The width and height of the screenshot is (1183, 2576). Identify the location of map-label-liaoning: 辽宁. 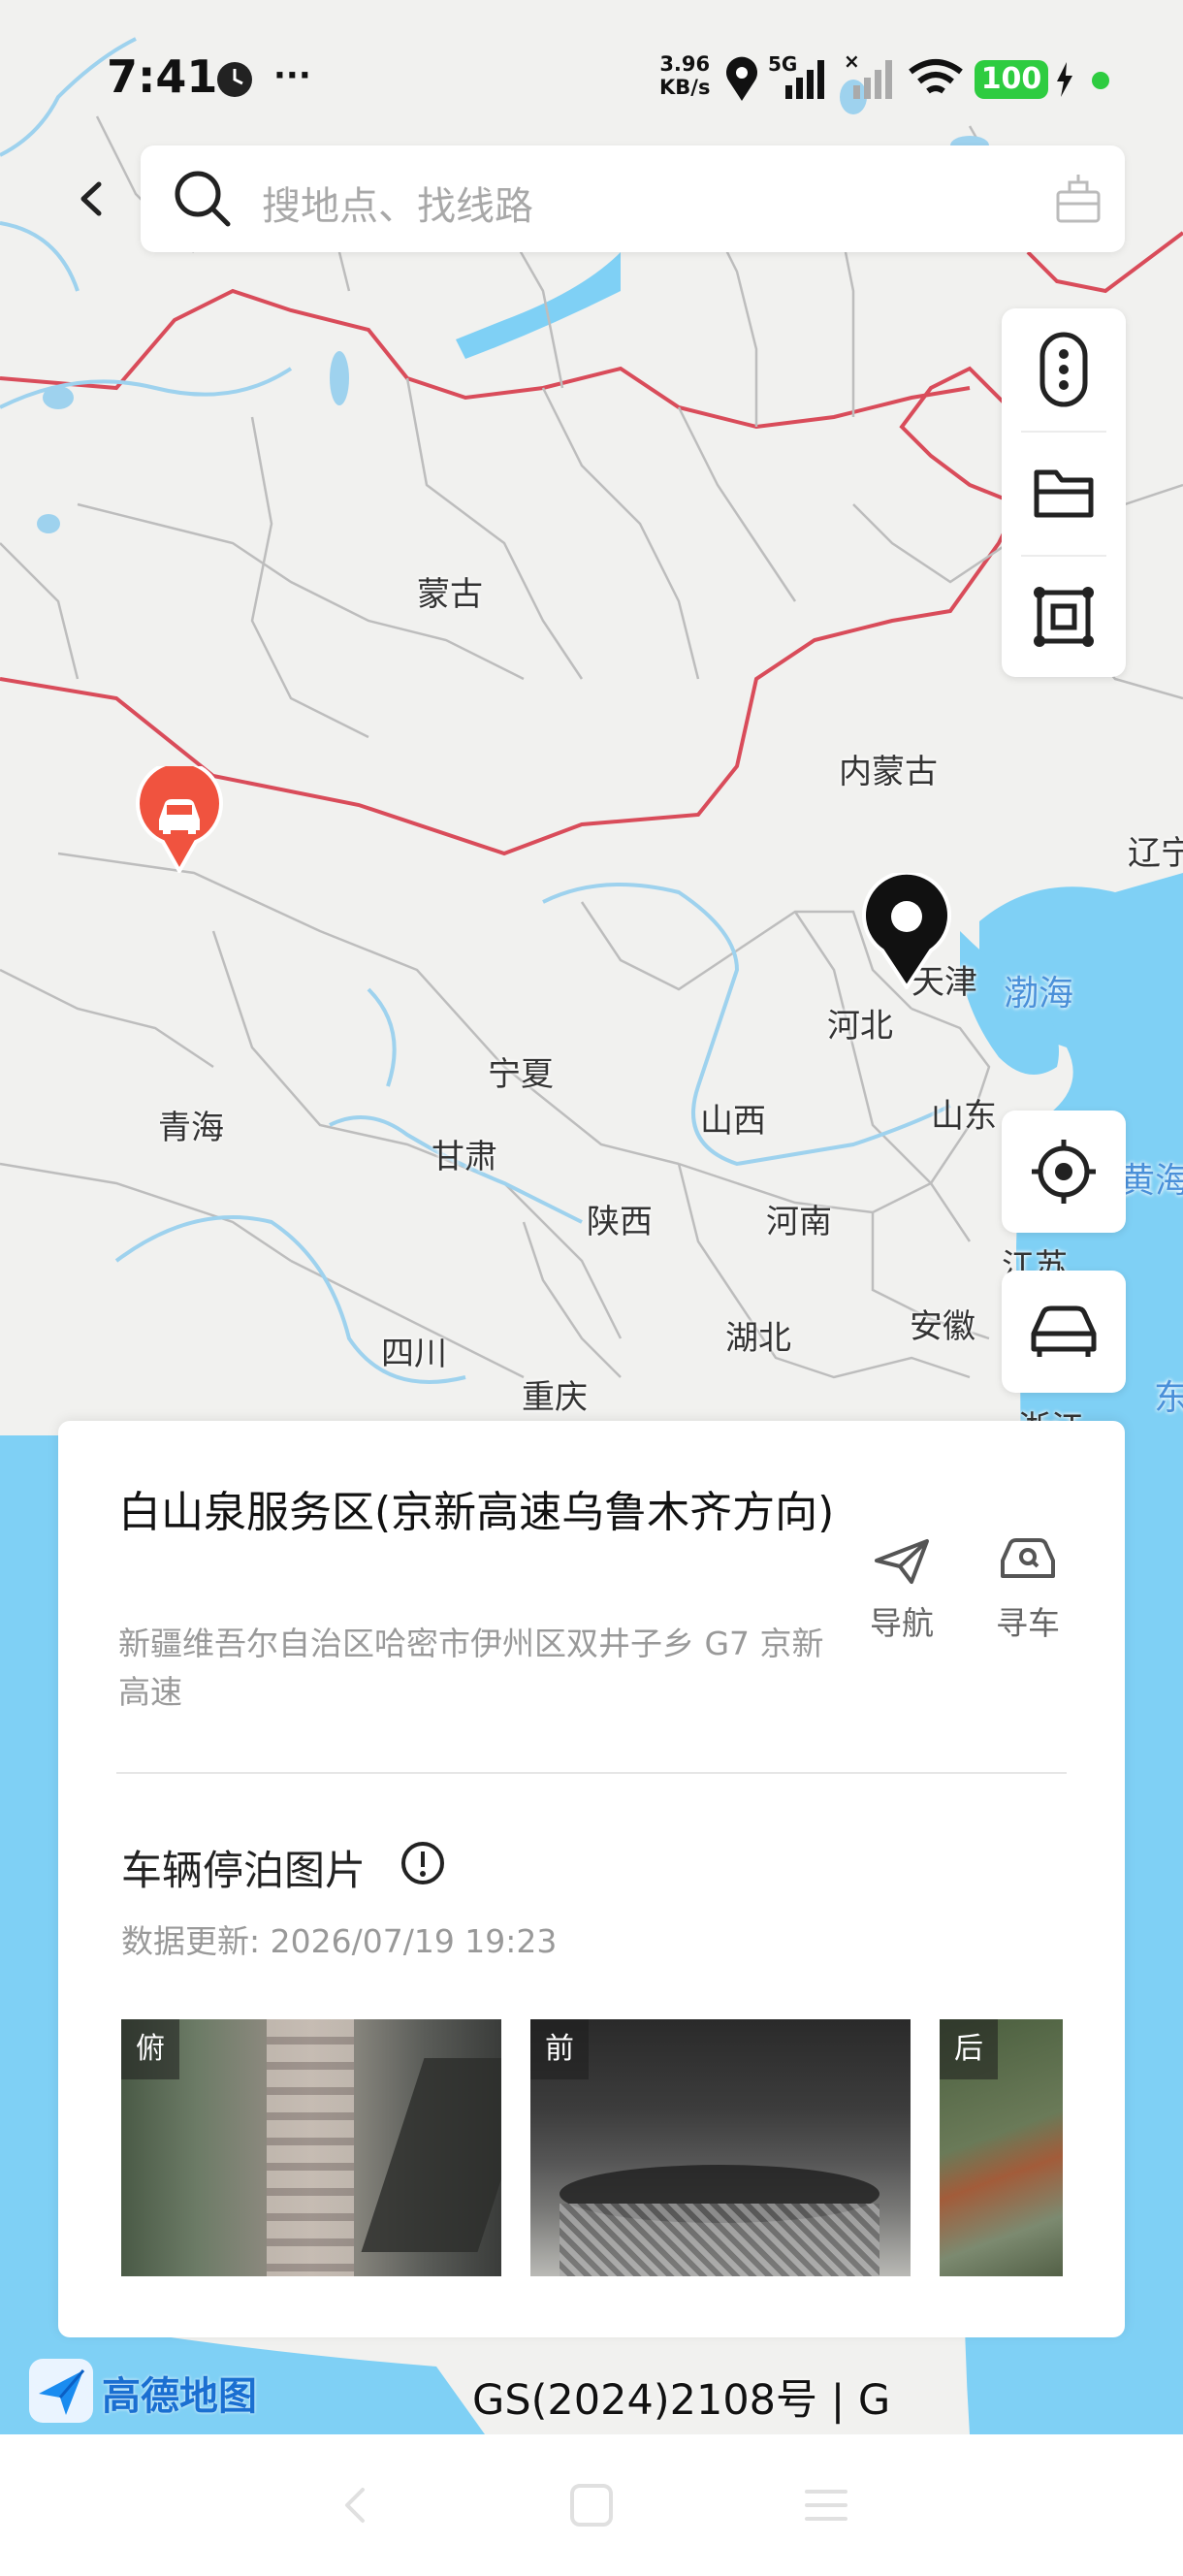
(1155, 853).